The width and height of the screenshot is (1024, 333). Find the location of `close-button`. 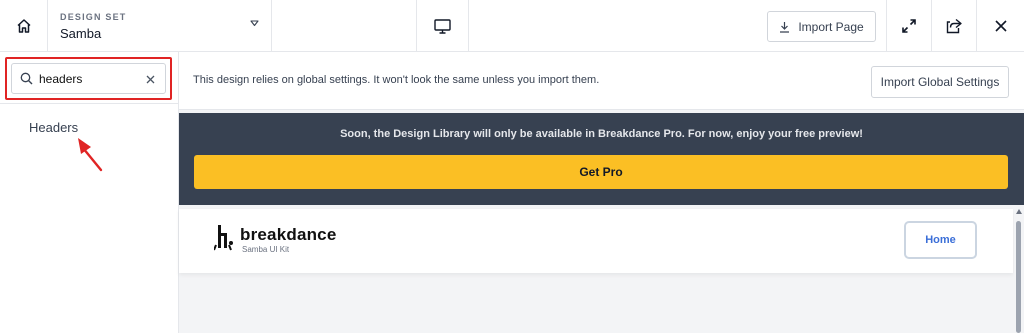

close-button is located at coordinates (1000, 26).